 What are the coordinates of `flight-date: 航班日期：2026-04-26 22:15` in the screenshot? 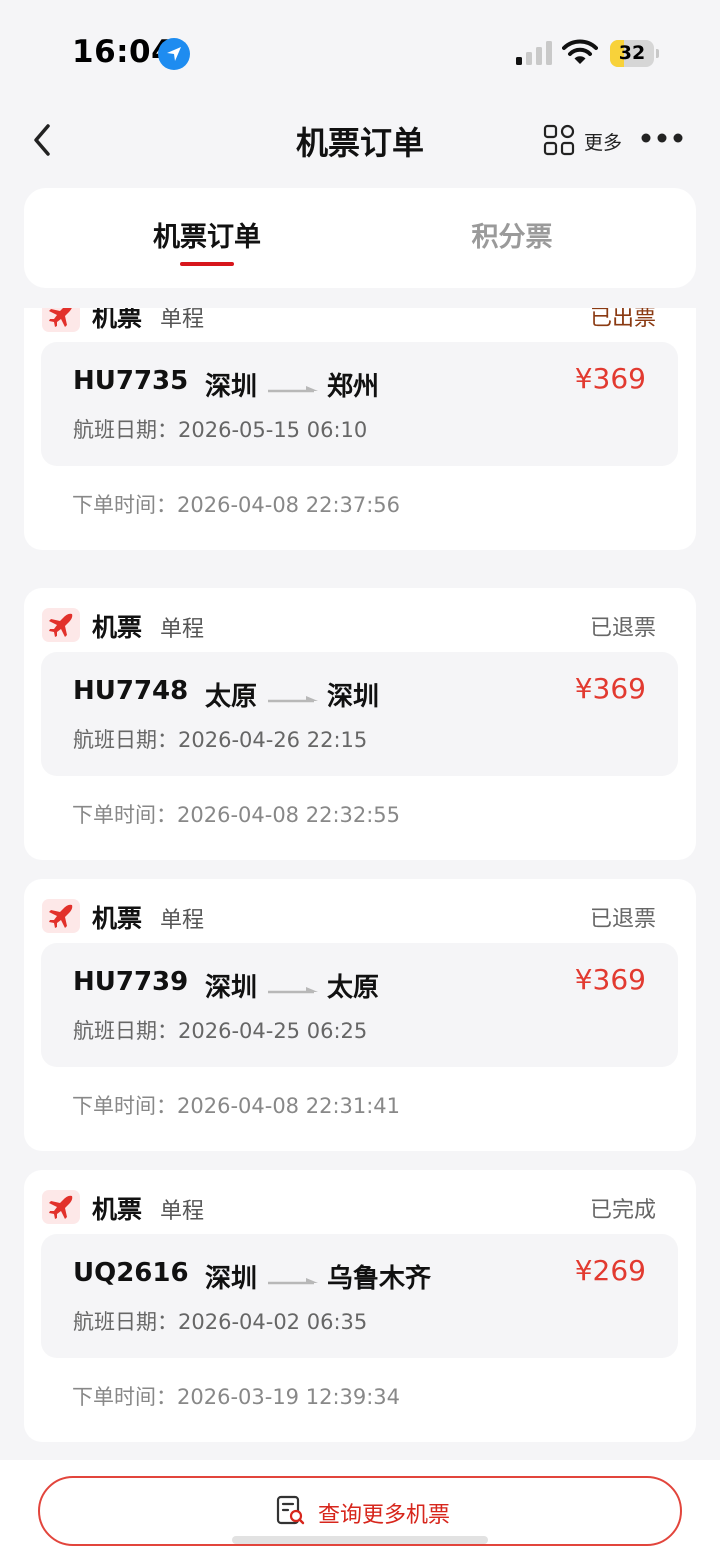 It's located at (220, 740).